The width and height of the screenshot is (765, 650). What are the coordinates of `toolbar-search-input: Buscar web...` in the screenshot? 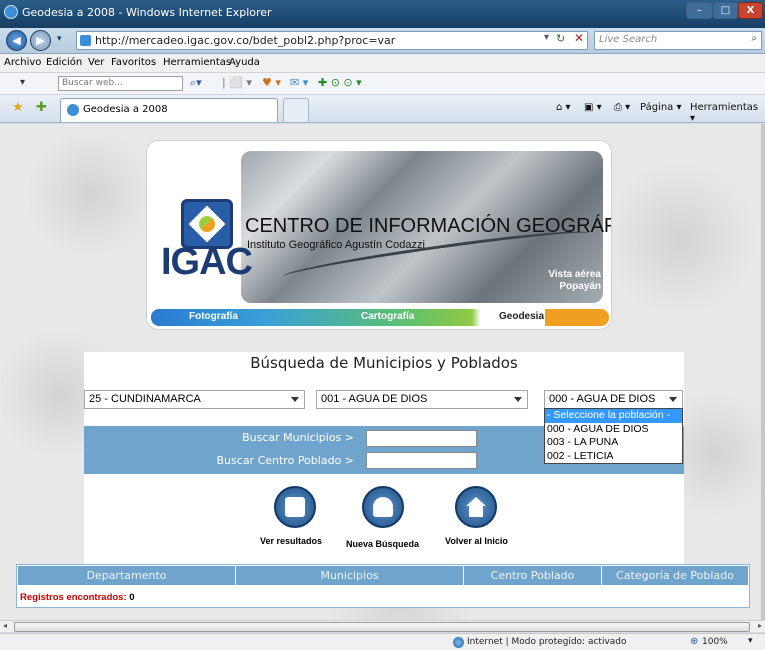 It's located at (120, 83).